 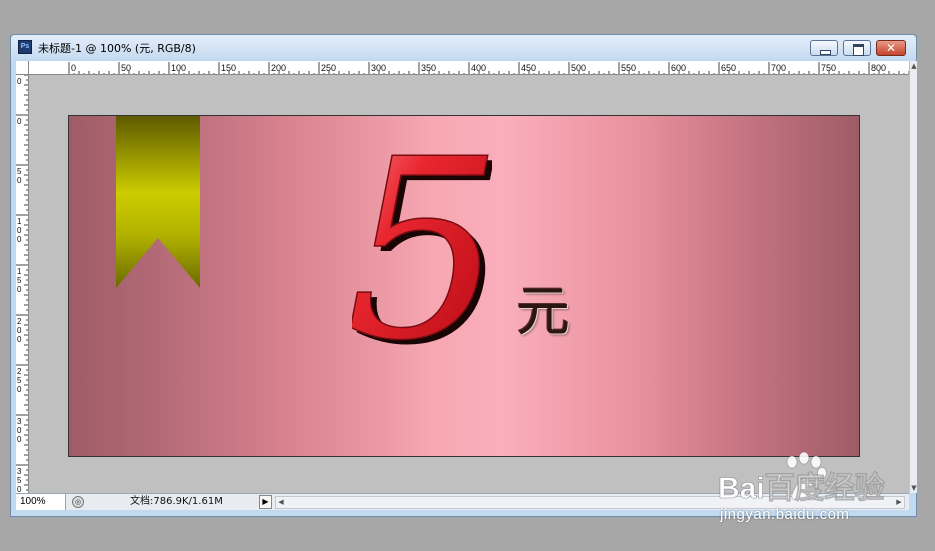 What do you see at coordinates (463, 47) in the screenshot?
I see `title-bar: Ps 未标题-1 @ 100% (元, RGB/8) ✕` at bounding box center [463, 47].